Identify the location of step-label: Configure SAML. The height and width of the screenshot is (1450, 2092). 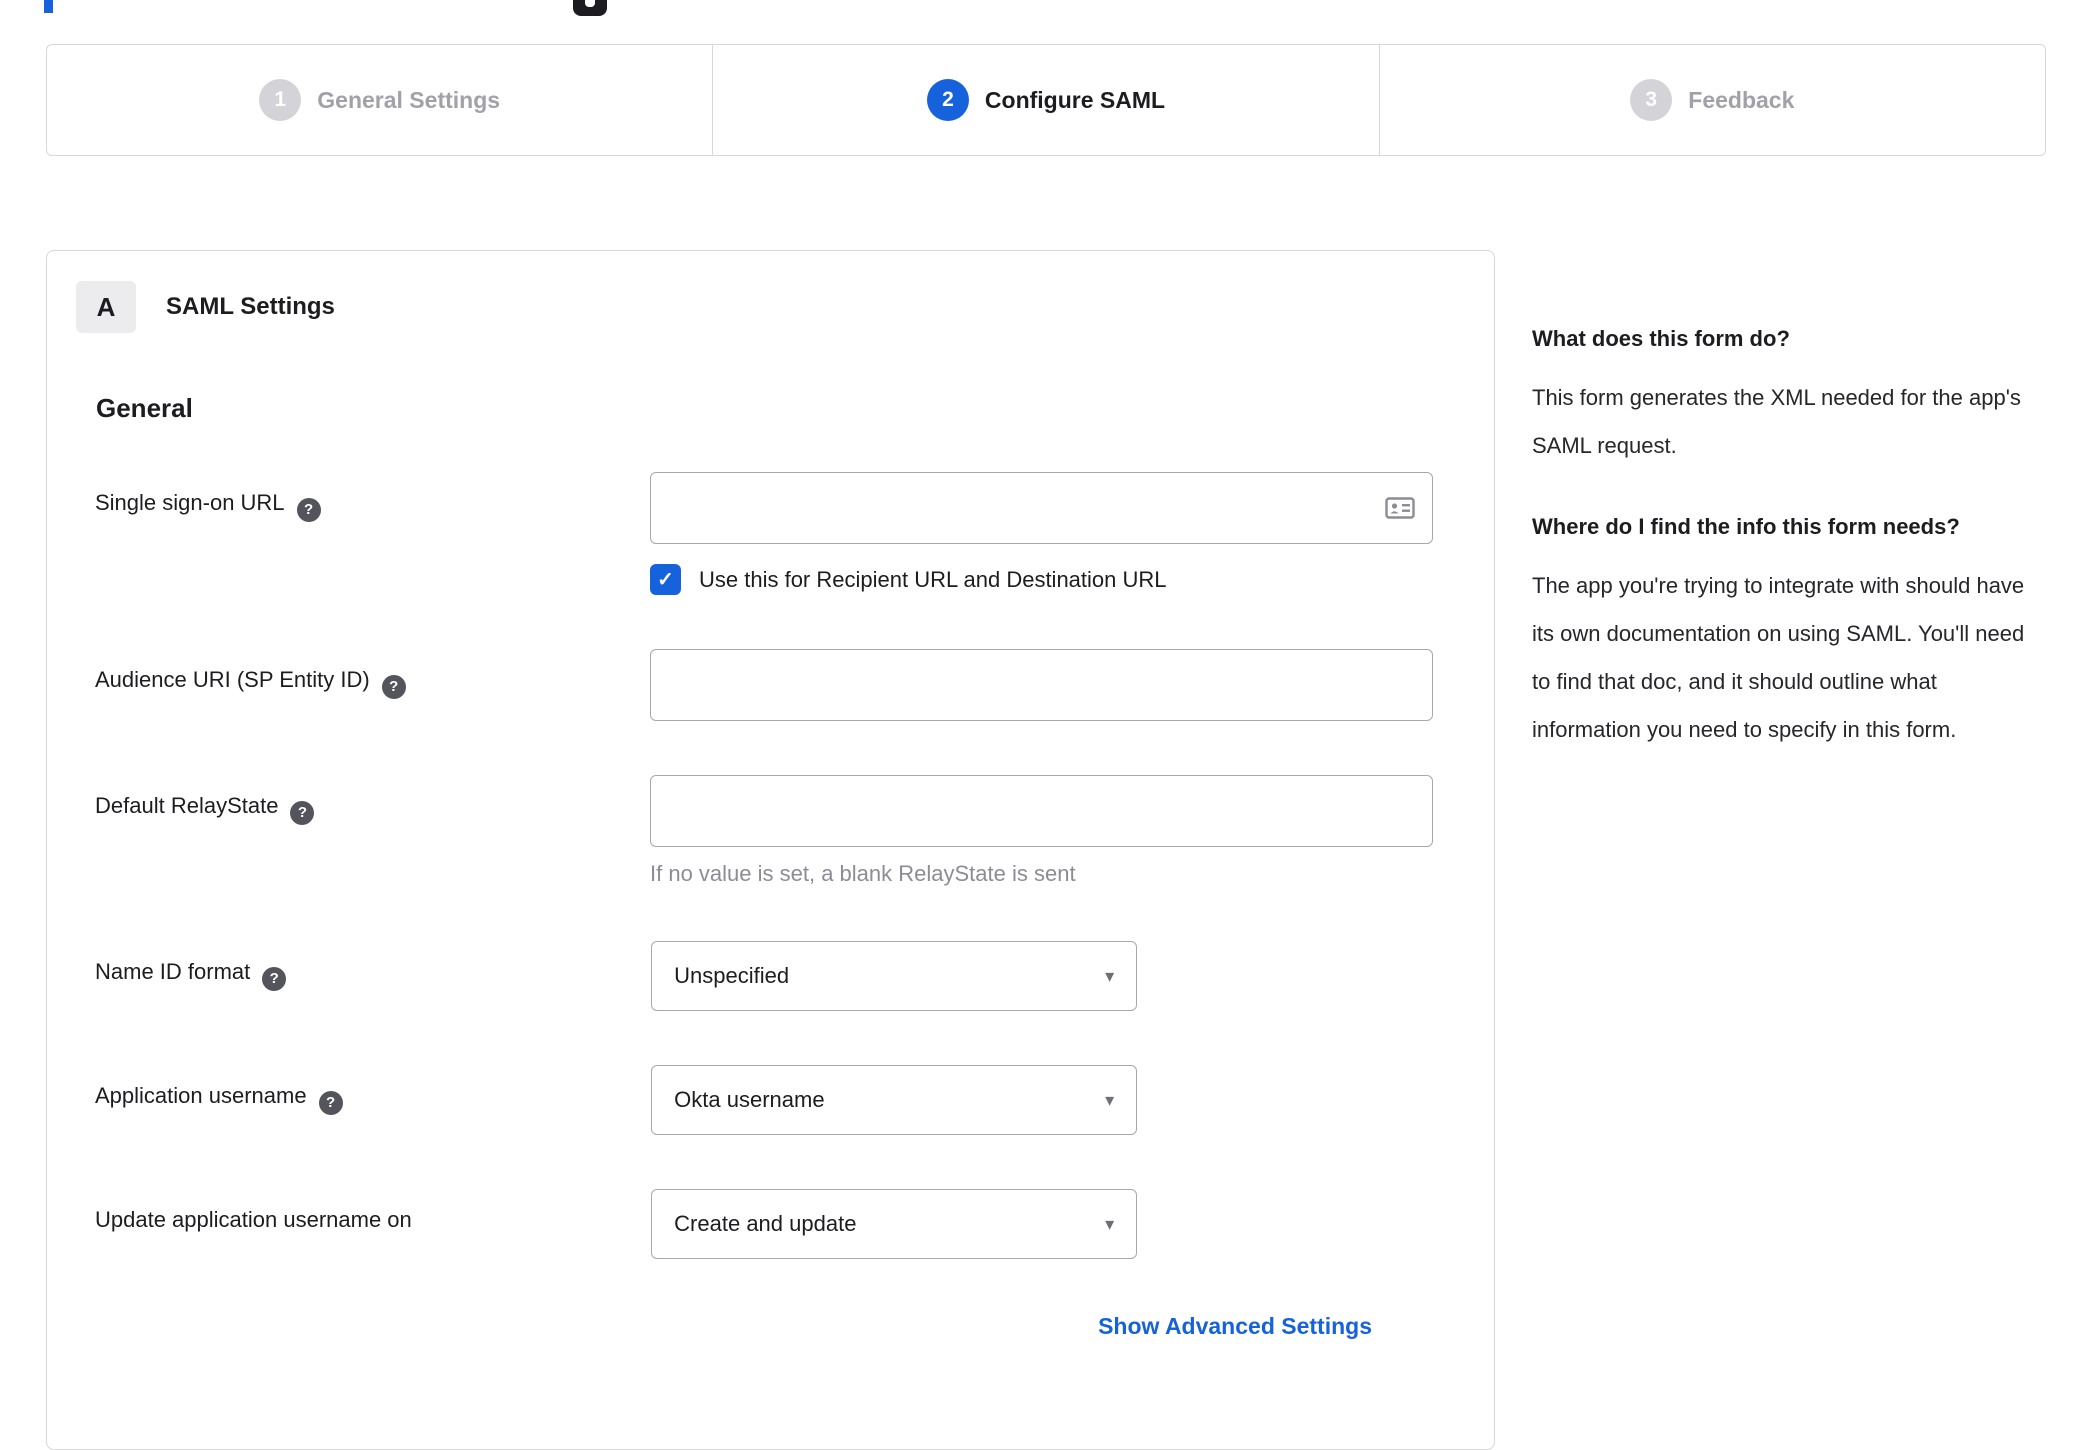
(1075, 99).